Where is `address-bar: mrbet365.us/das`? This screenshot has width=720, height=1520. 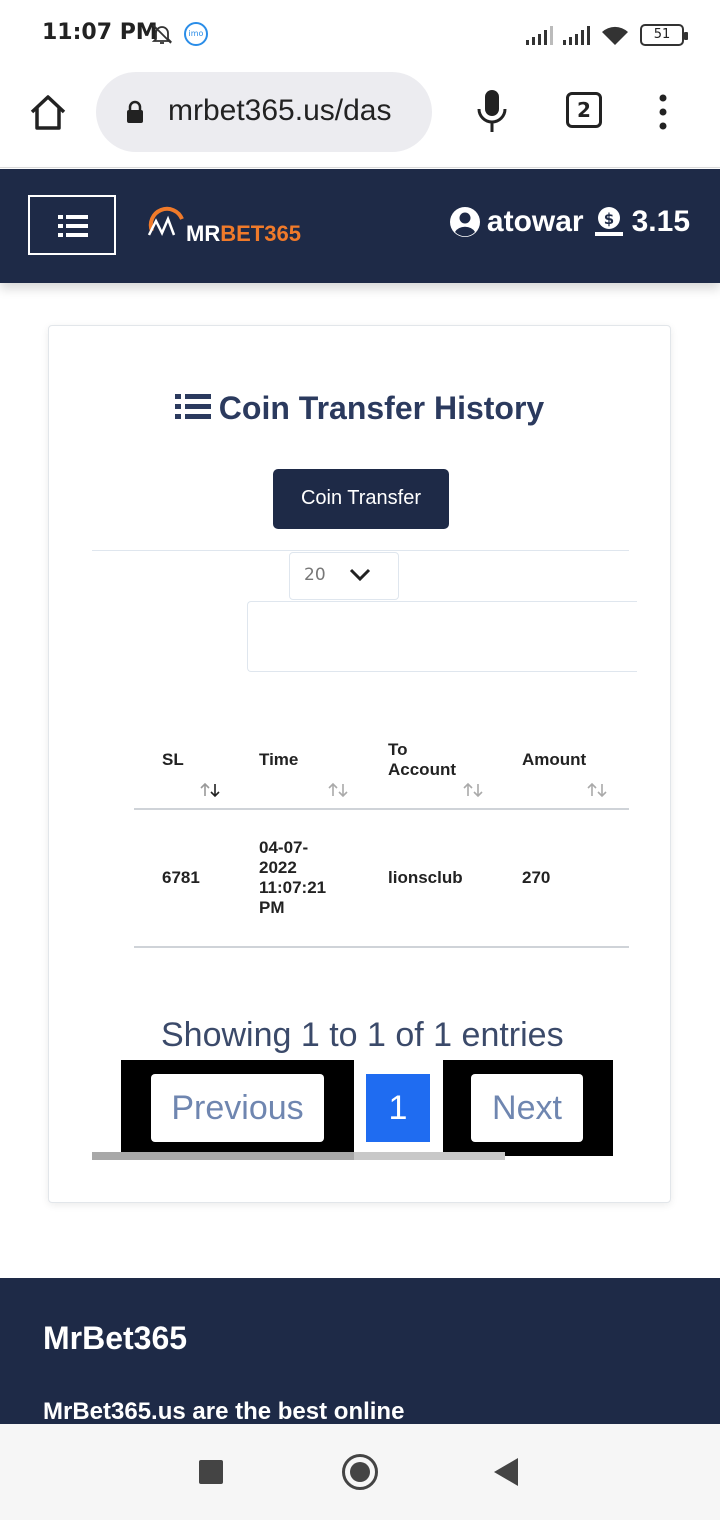
address-bar: mrbet365.us/das is located at coordinates (264, 112).